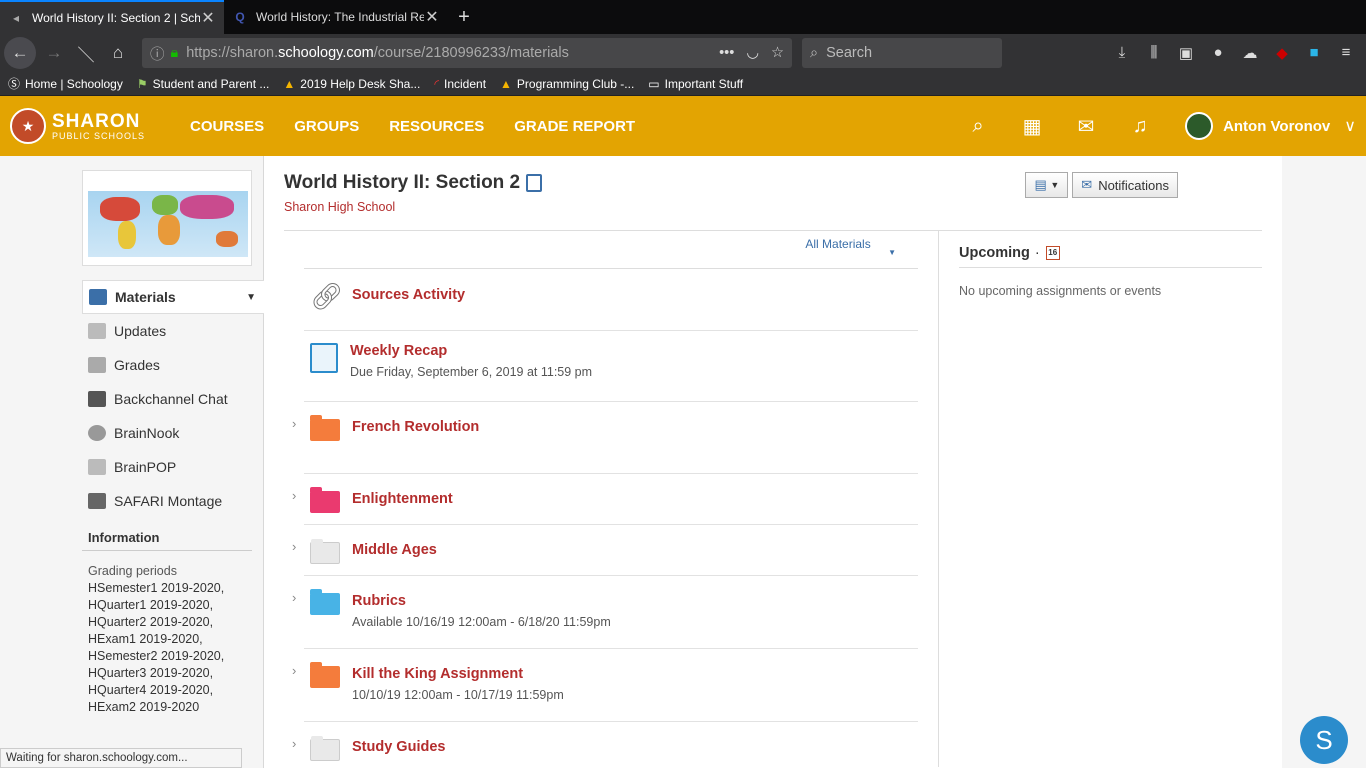 The width and height of the screenshot is (1366, 768). What do you see at coordinates (1314, 53) in the screenshot?
I see `extension-icon: ■` at bounding box center [1314, 53].